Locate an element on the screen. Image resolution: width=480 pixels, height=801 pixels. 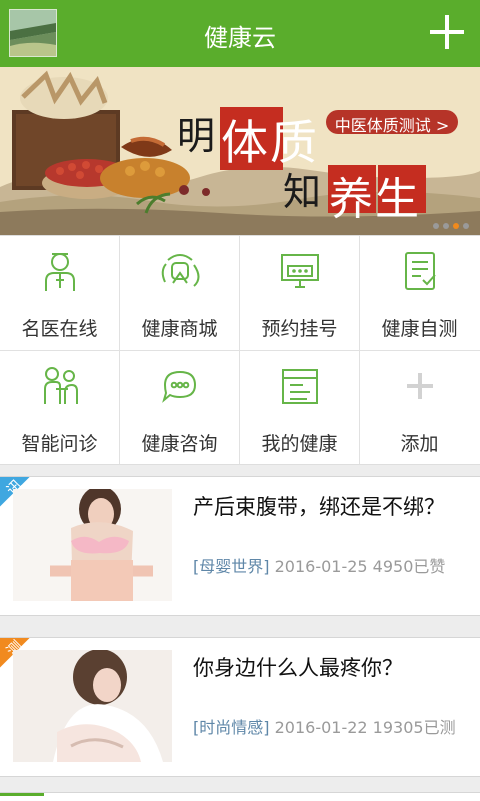
appointment-icon is located at coordinates (300, 271).